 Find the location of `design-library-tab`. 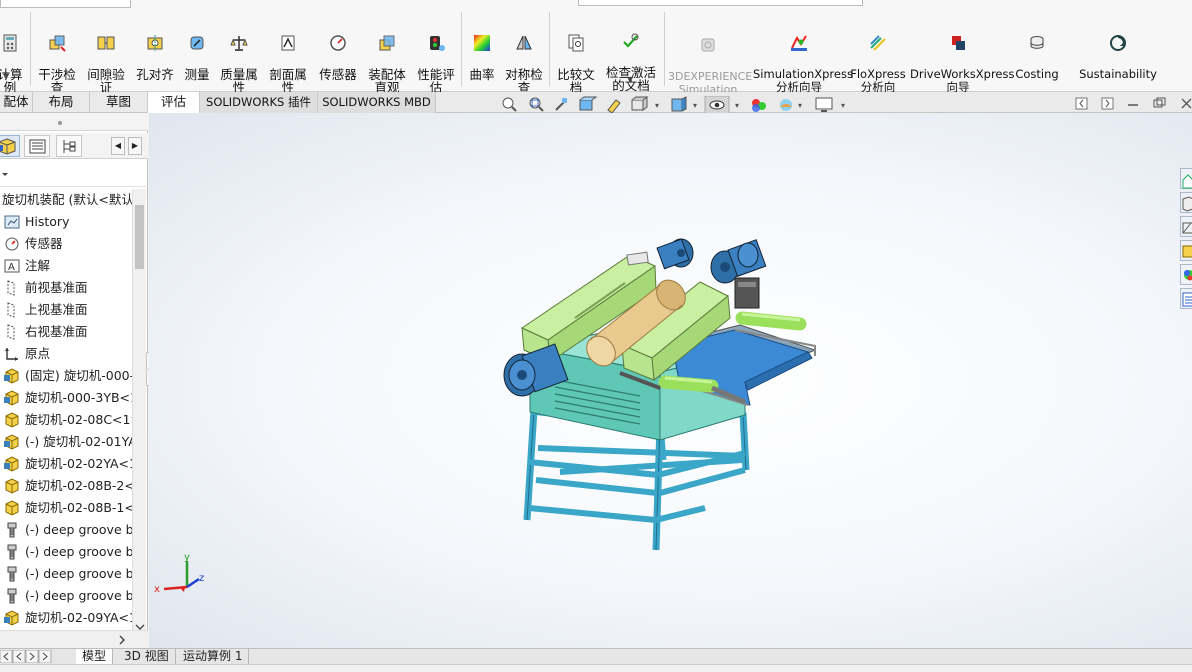

design-library-tab is located at coordinates (1186, 202).